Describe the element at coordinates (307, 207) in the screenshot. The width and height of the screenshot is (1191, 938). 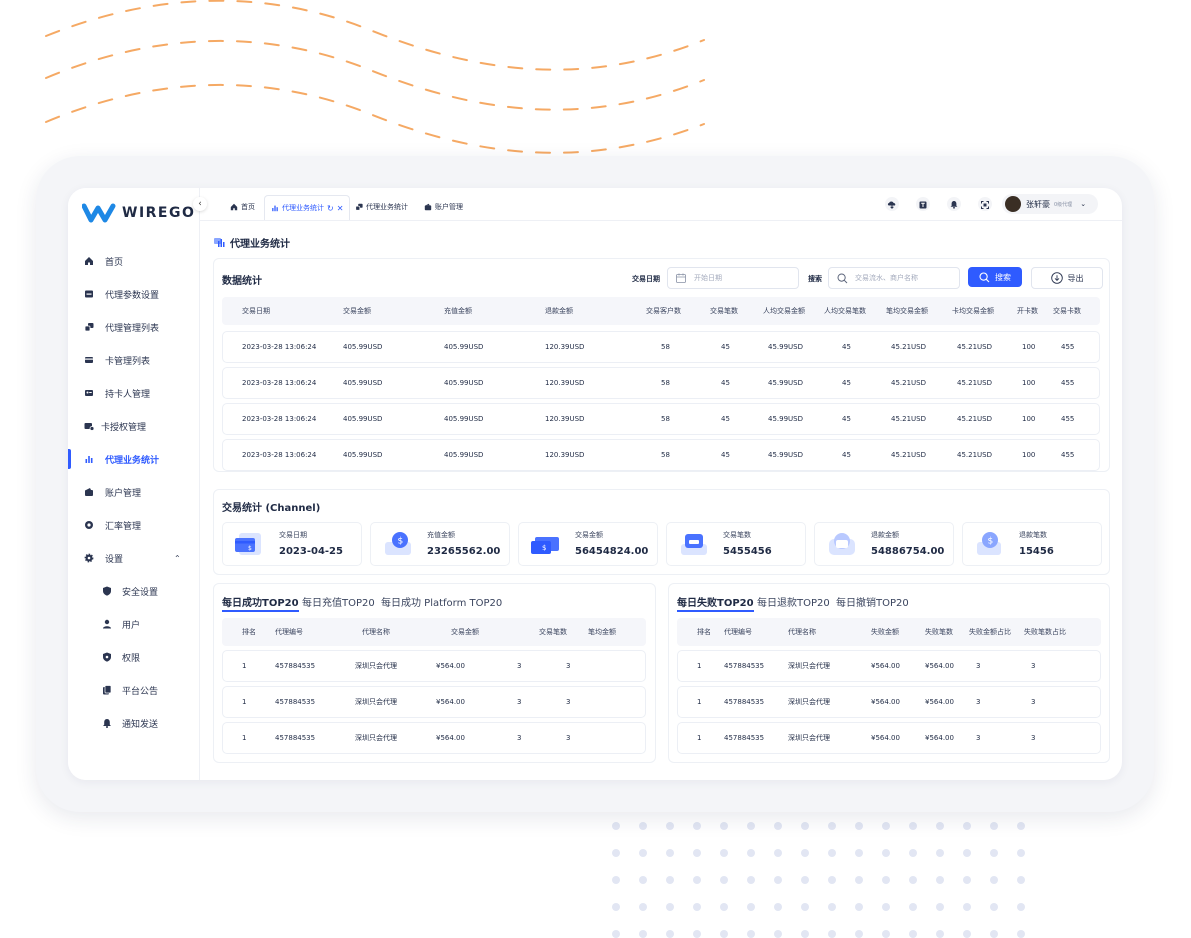
I see `tab-agent-stats-active: 代理业务统计 ↻ ✕` at that location.